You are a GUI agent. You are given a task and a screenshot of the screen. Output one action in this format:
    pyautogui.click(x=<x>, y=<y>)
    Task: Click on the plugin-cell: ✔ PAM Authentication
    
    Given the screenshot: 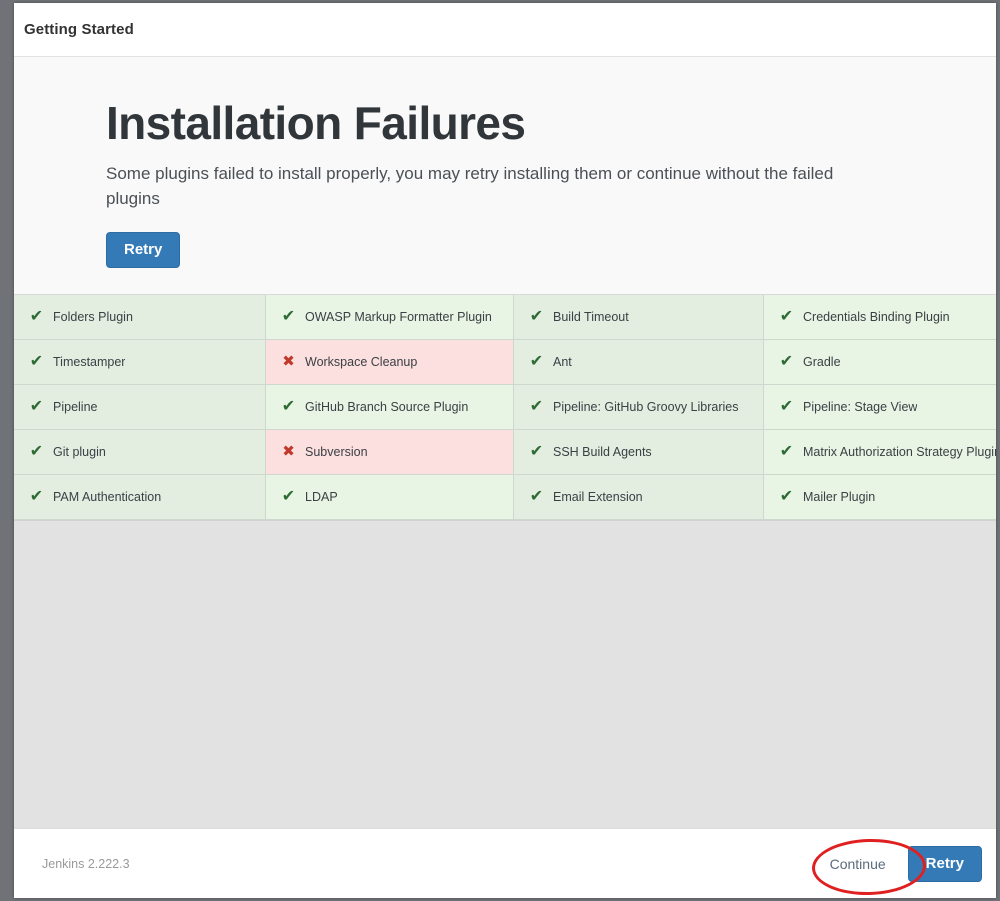 What is the action you would take?
    pyautogui.click(x=140, y=497)
    